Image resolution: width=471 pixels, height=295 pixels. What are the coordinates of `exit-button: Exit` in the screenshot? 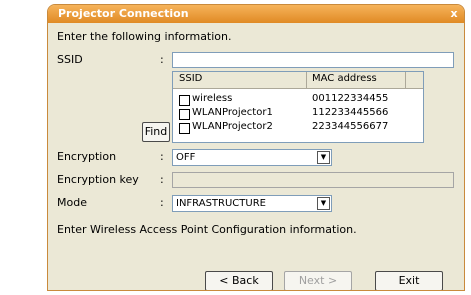 It's located at (409, 280).